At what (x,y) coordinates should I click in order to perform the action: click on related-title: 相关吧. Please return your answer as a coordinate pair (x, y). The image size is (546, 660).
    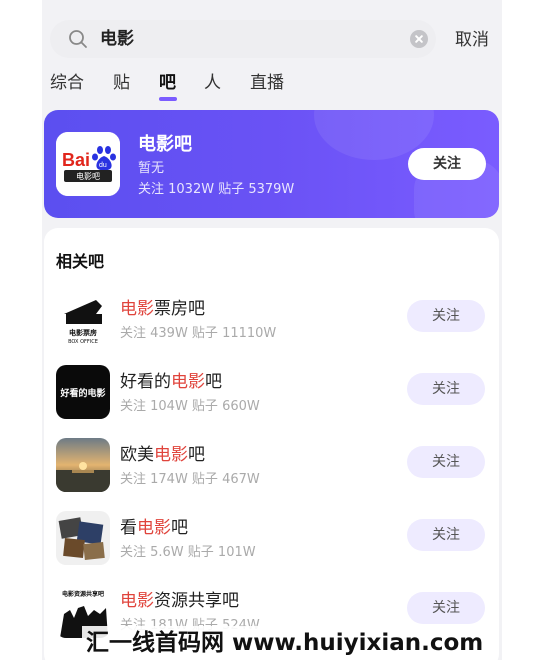
    Looking at the image, I should click on (80, 261).